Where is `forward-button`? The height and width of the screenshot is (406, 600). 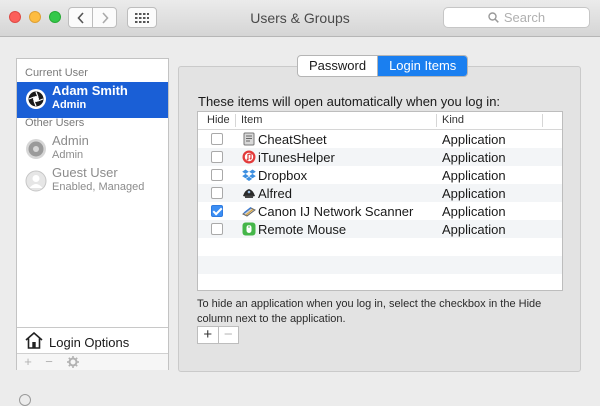
forward-button is located at coordinates (104, 17).